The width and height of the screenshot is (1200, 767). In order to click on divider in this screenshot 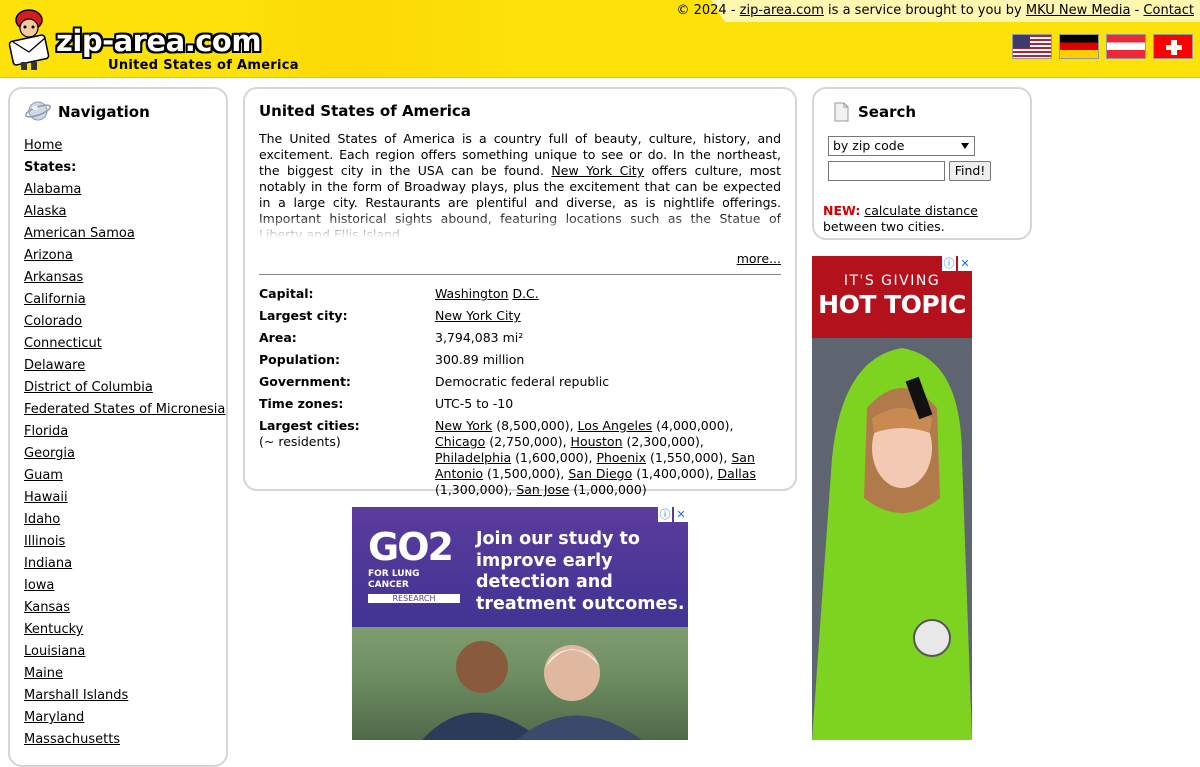, I will do `click(520, 274)`.